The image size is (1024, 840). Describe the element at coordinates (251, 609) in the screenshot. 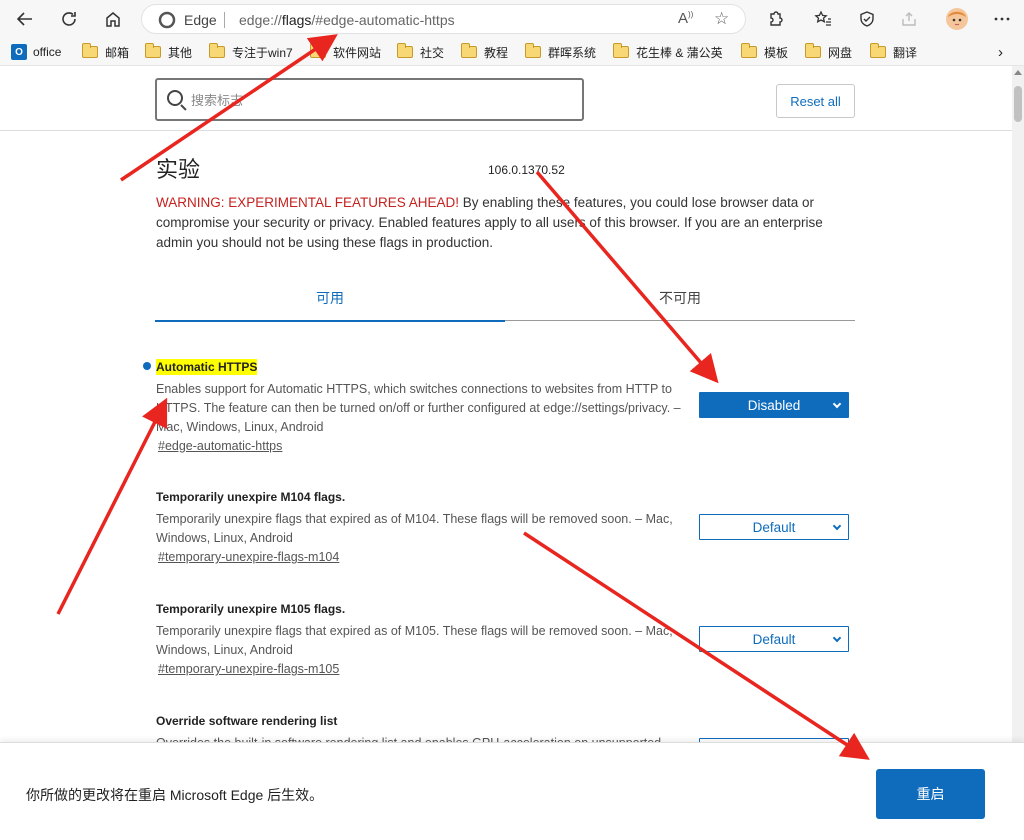

I see `flag-title: Temporarily unexpire M105 flags.` at that location.